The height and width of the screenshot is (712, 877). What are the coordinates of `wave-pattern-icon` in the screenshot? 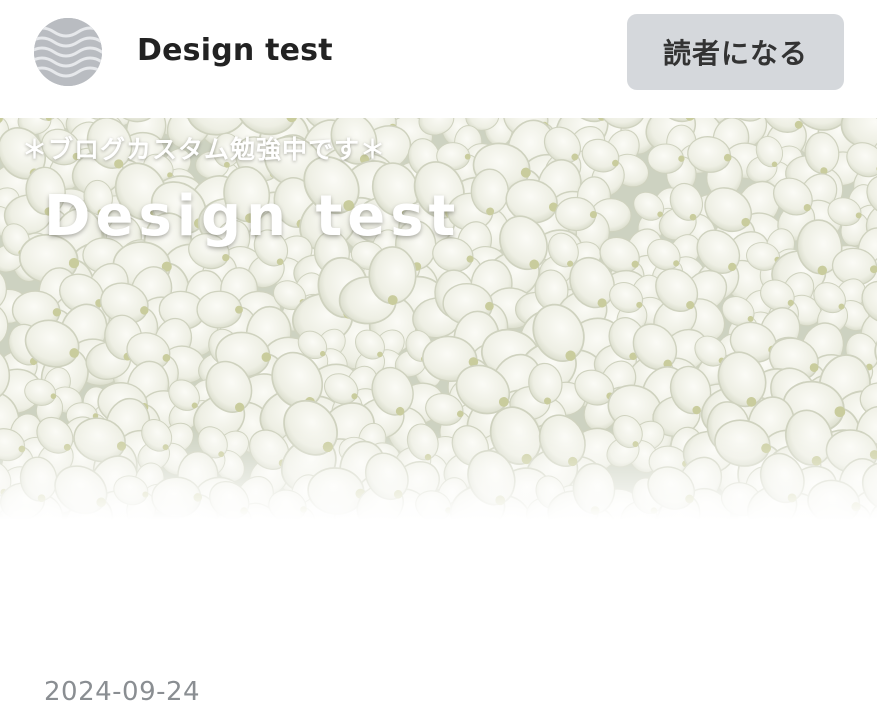 It's located at (68, 52).